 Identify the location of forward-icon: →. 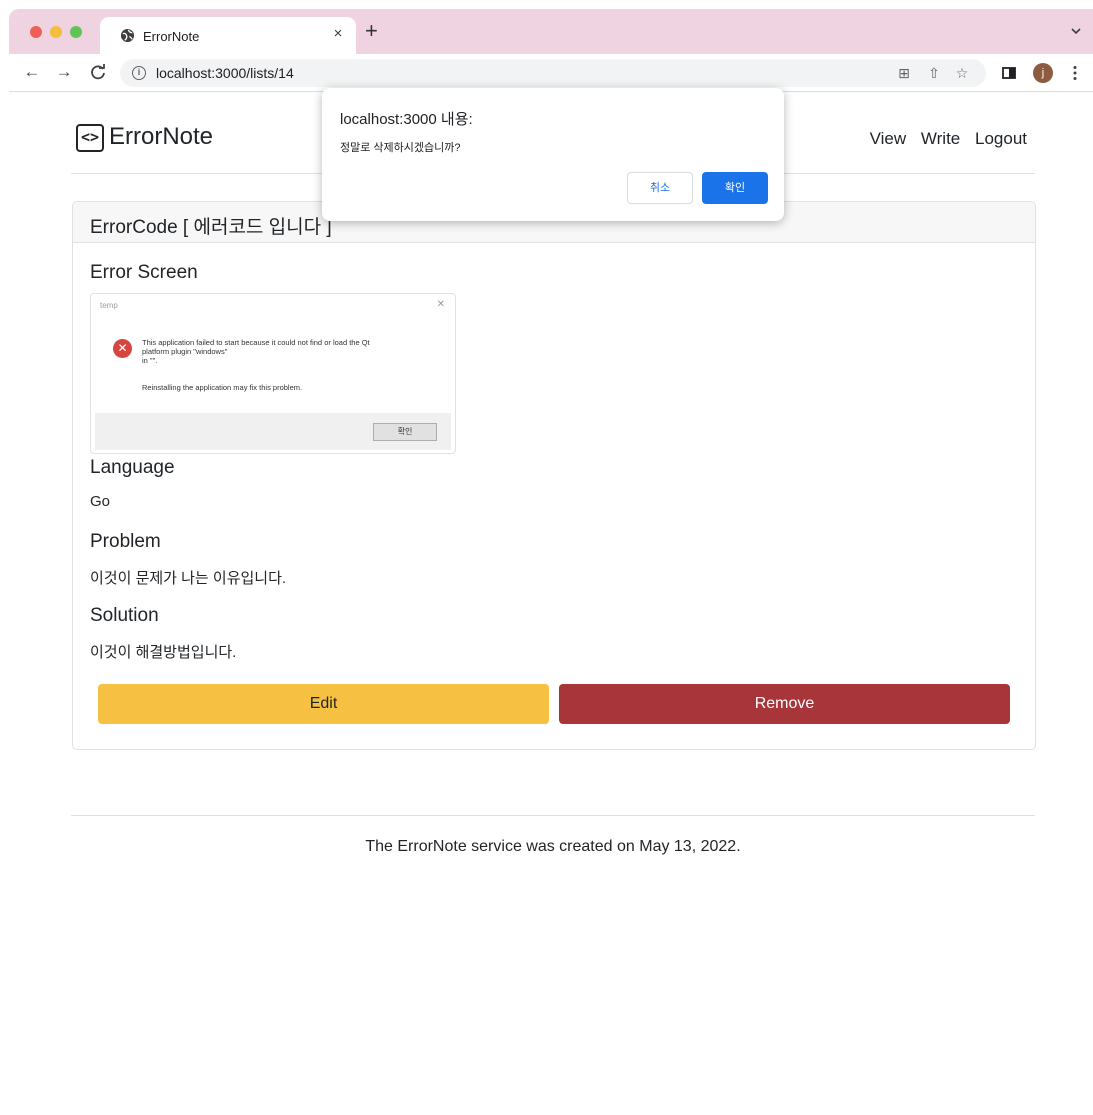
(64, 72).